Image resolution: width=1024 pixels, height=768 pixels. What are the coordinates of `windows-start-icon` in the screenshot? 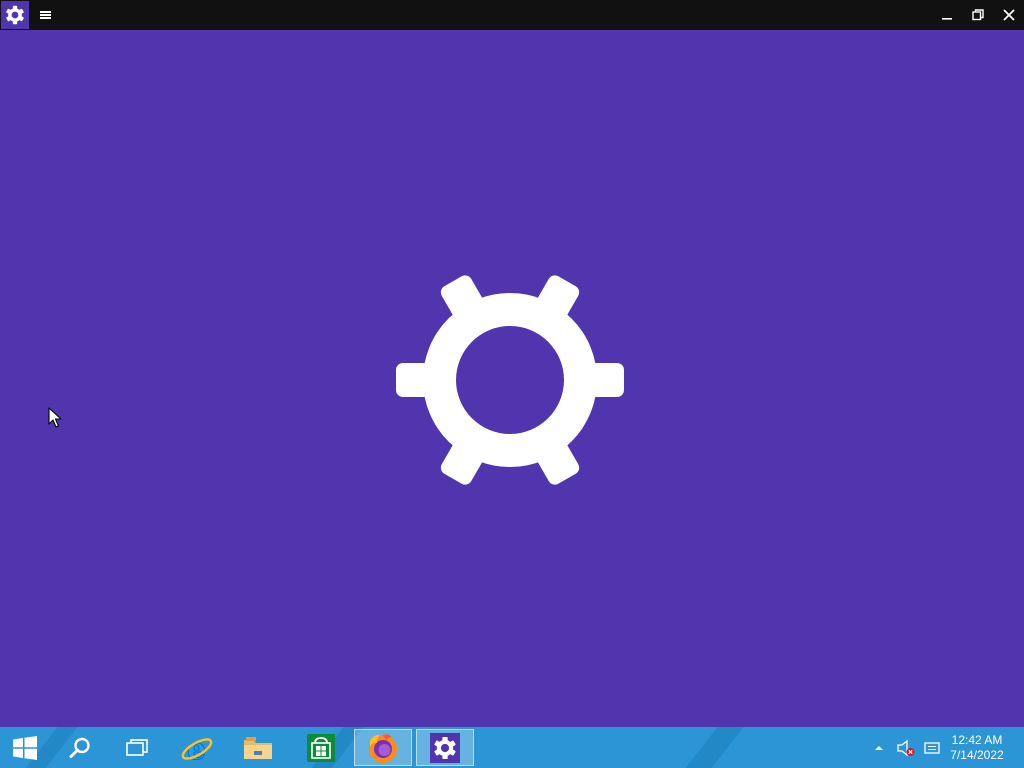 It's located at (25, 747).